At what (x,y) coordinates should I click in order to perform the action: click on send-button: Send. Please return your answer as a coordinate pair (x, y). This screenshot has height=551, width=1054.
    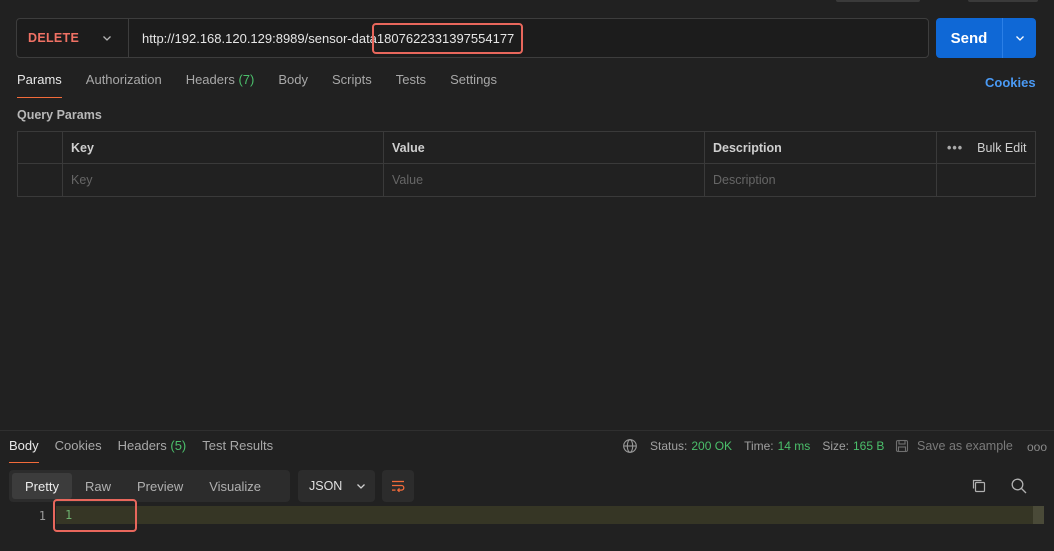
    Looking at the image, I should click on (969, 38).